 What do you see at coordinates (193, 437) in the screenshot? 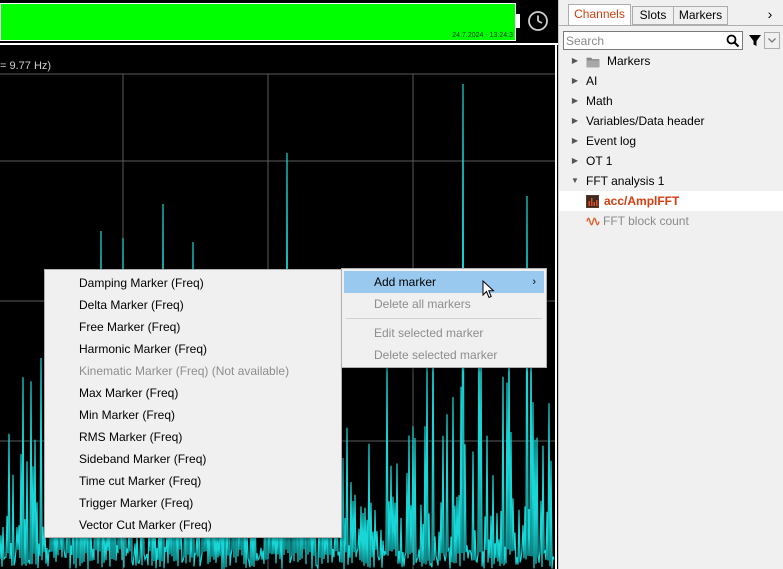
I see `menu-item-rms-marker: RMS Marker (Freq)` at bounding box center [193, 437].